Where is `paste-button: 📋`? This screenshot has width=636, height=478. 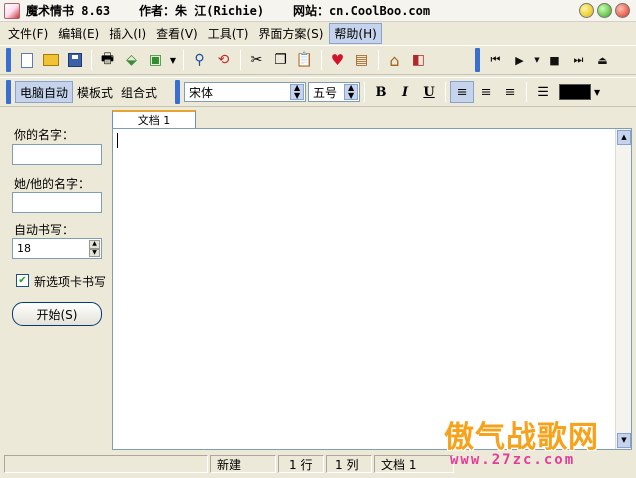
paste-button: 📋 is located at coordinates (304, 60).